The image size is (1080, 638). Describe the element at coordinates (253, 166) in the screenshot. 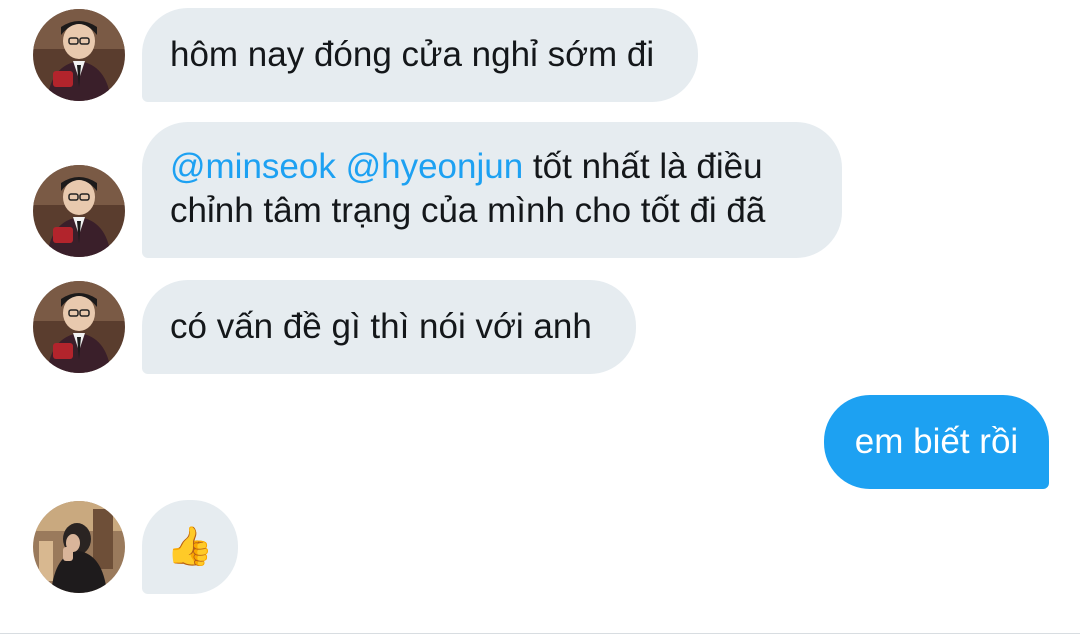

I see `mention-link: @minseok` at that location.